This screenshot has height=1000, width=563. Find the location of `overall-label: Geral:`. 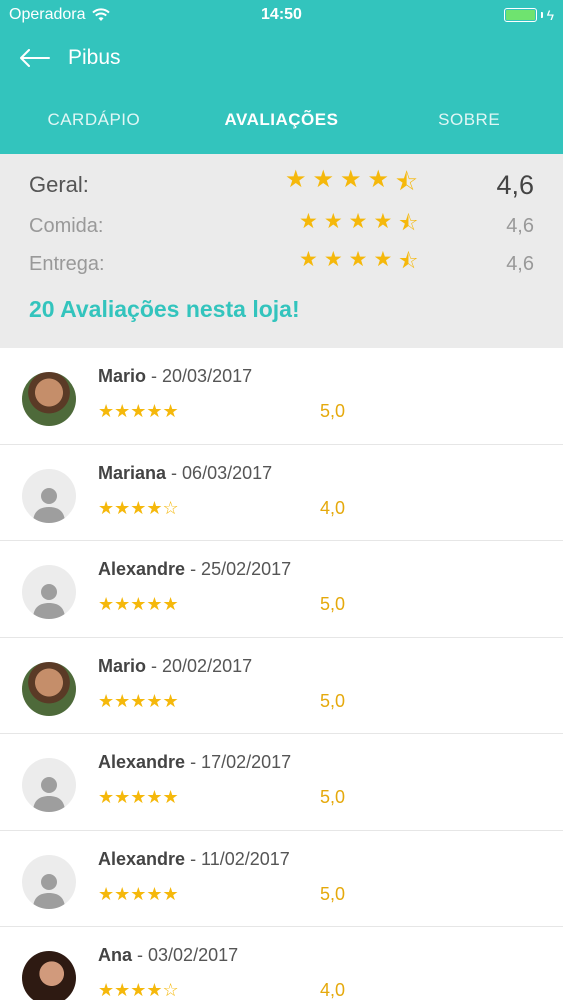

overall-label: Geral: is located at coordinates (59, 184).